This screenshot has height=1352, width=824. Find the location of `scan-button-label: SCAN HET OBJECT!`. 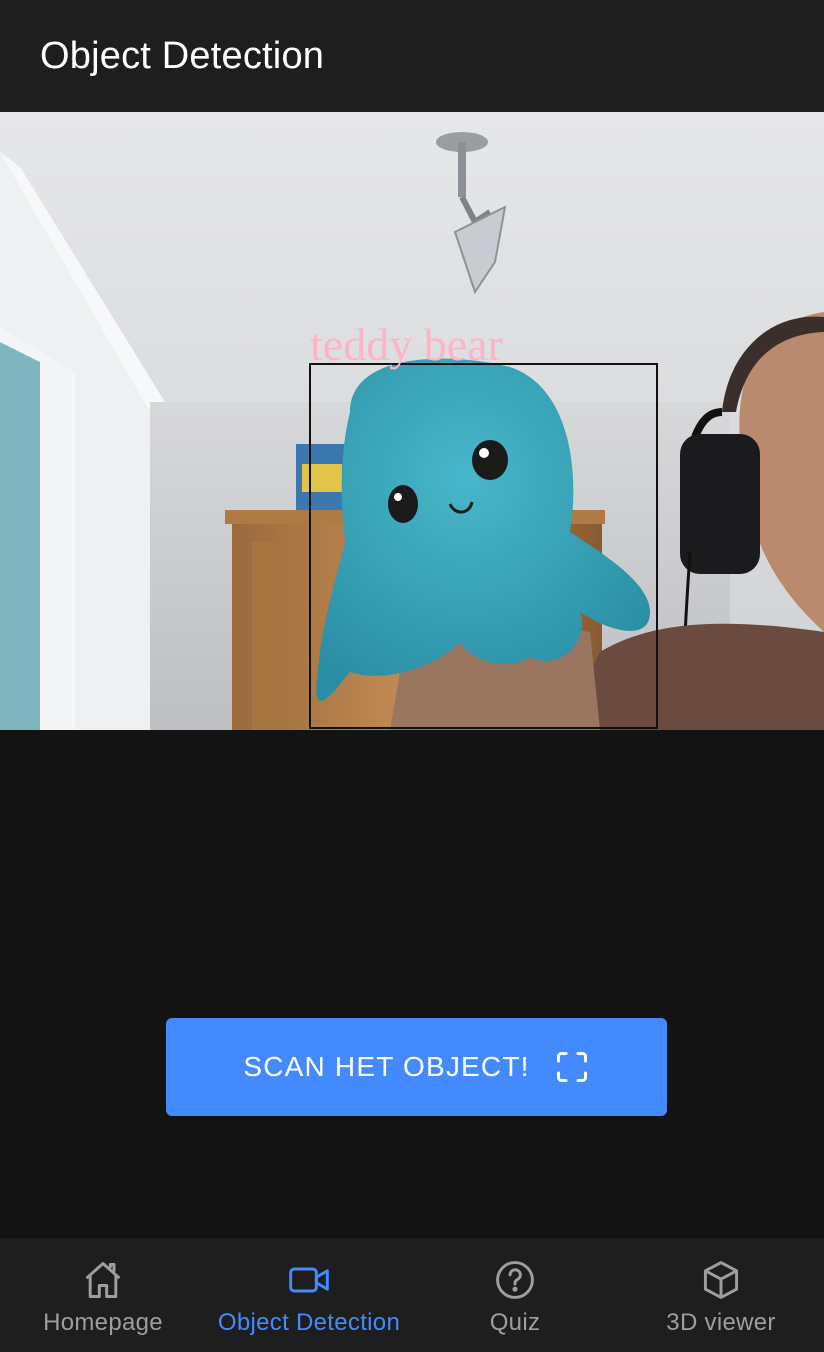

scan-button-label: SCAN HET OBJECT! is located at coordinates (386, 1066).